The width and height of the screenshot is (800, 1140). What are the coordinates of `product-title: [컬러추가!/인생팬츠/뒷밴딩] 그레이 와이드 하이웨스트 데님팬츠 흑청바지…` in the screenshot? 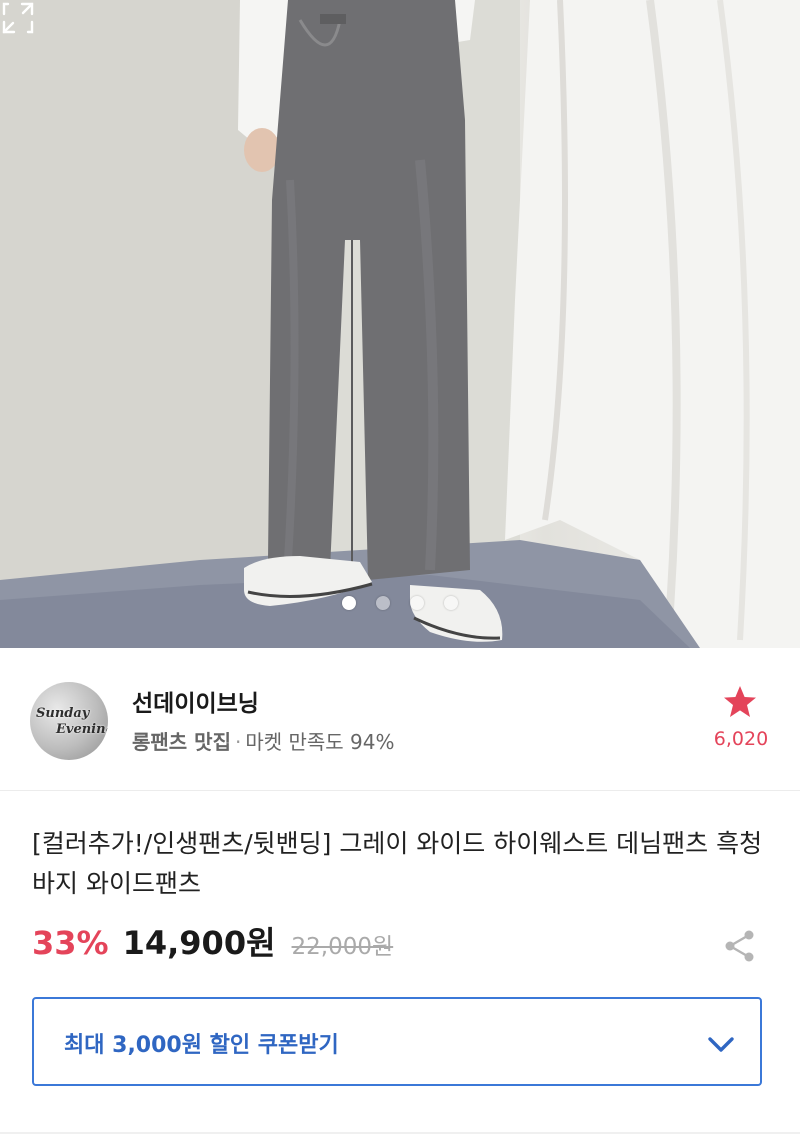 It's located at (397, 863).